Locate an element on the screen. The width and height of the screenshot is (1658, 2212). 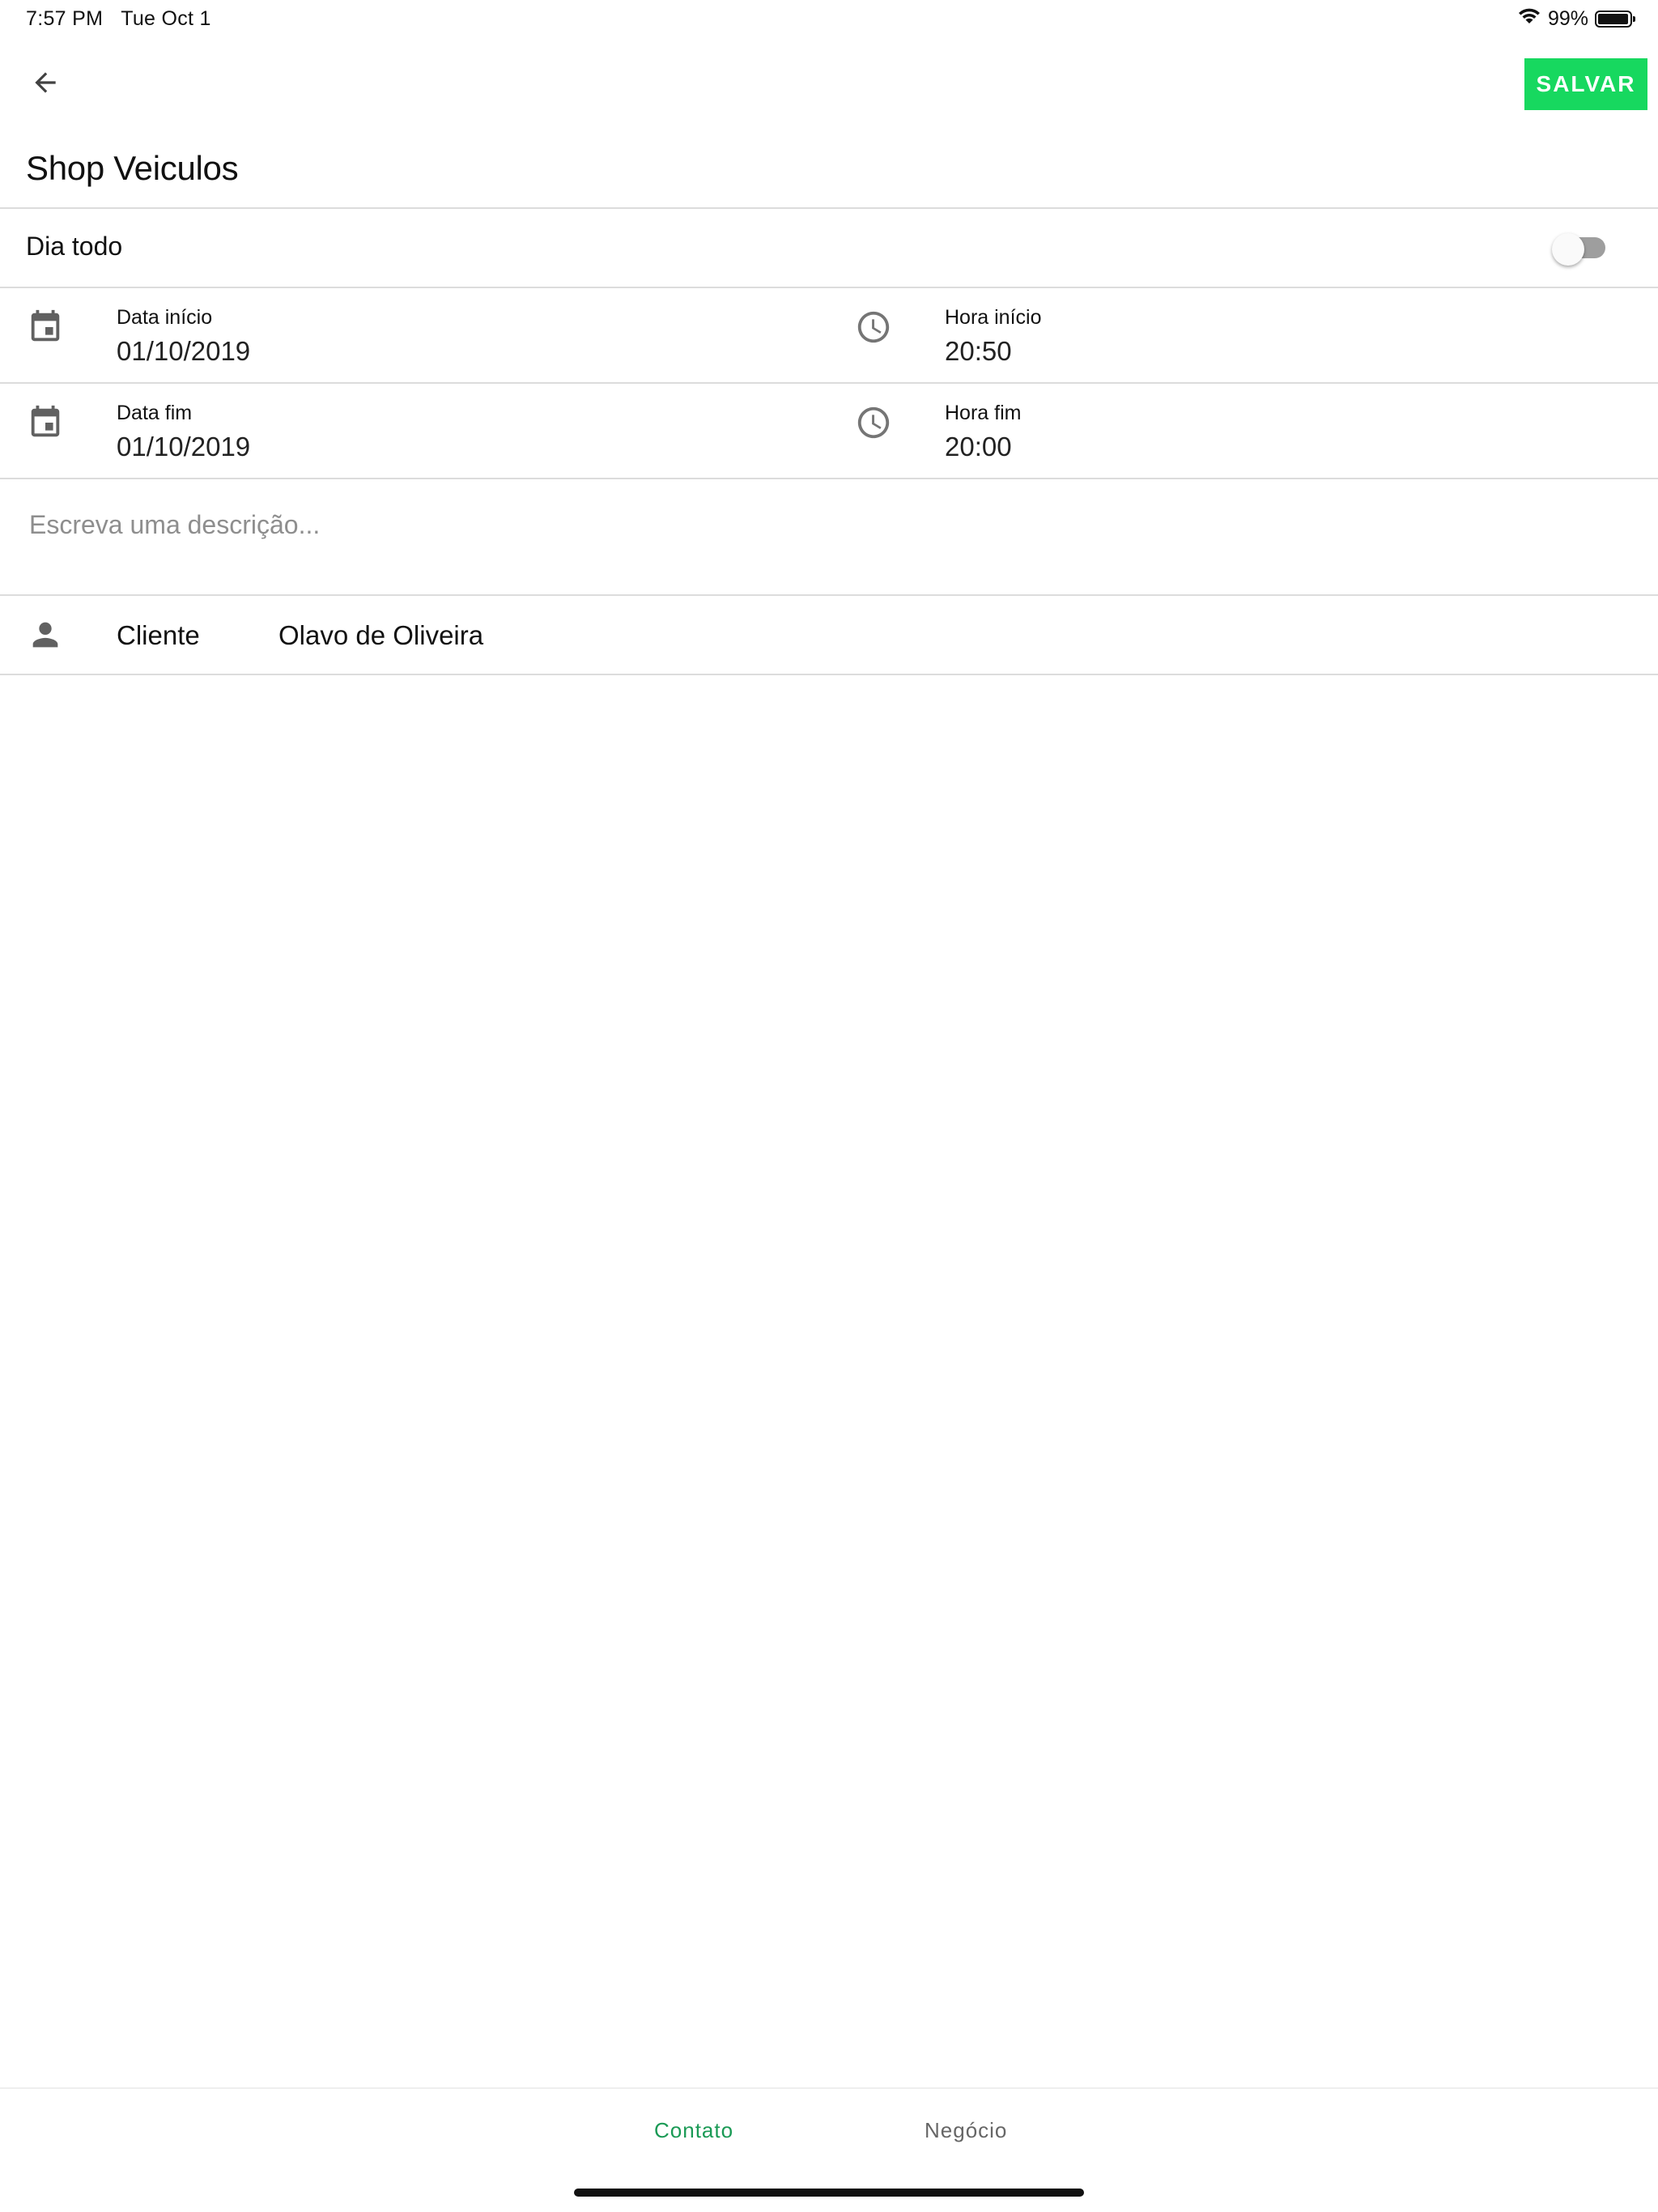
description-input is located at coordinates (822, 525).